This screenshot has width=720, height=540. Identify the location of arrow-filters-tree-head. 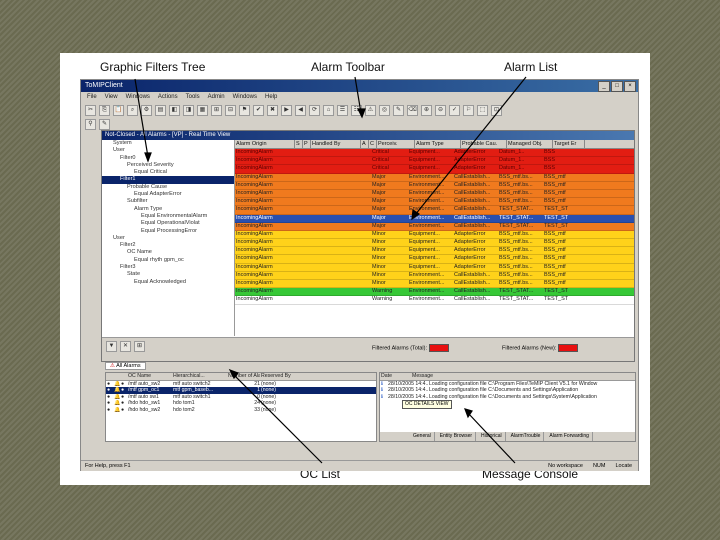
(148, 157).